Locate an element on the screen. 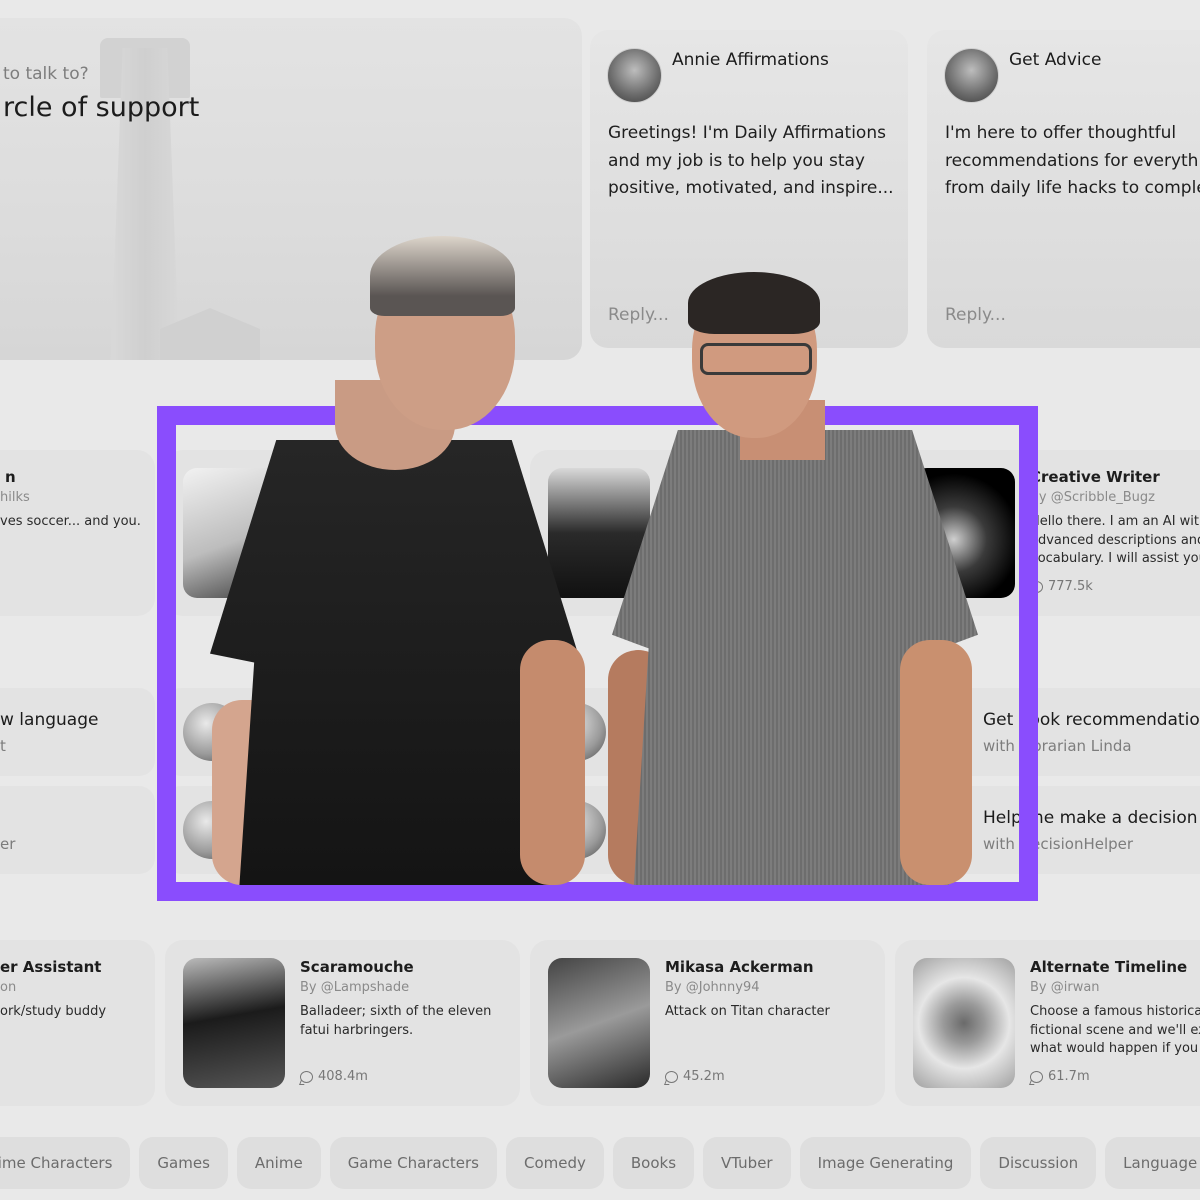 This screenshot has width=1200, height=1200. category-chip: VTuber is located at coordinates (747, 1163).